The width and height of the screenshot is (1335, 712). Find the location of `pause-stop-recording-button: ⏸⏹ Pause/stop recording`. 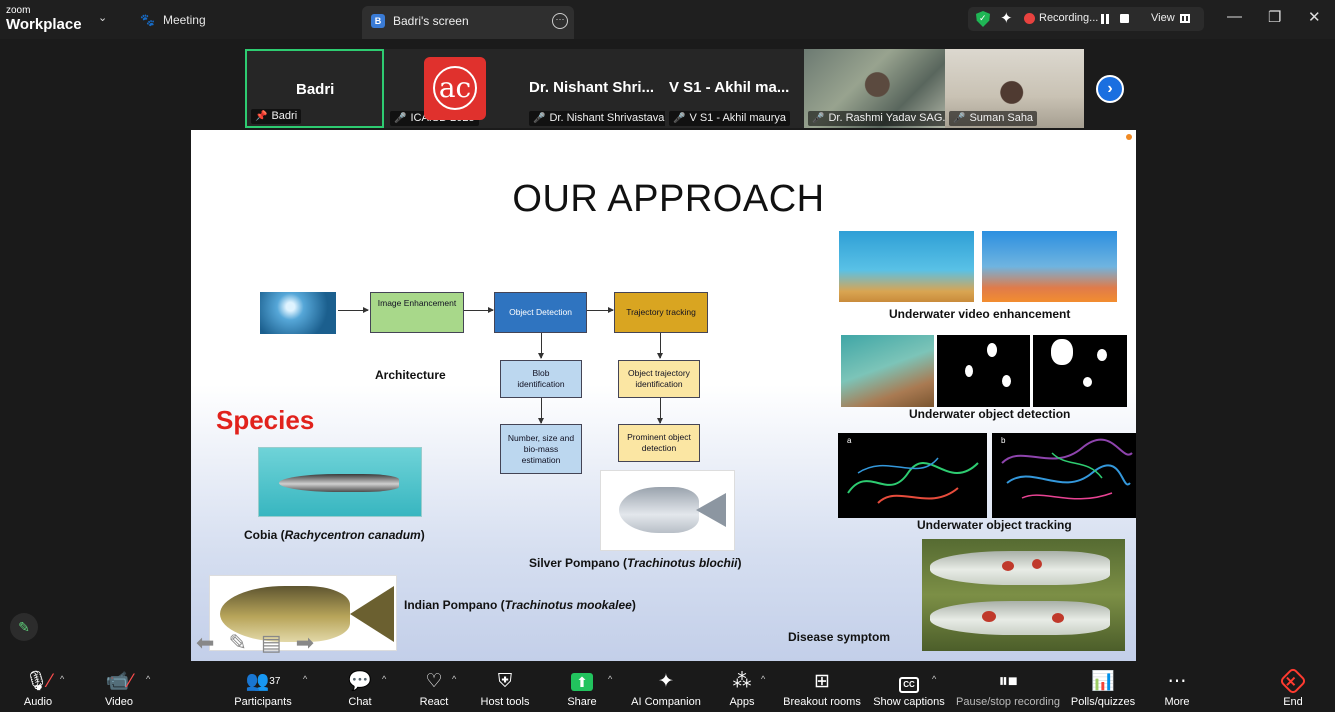

pause-stop-recording-button: ⏸⏹ Pause/stop recording is located at coordinates (1008, 687).